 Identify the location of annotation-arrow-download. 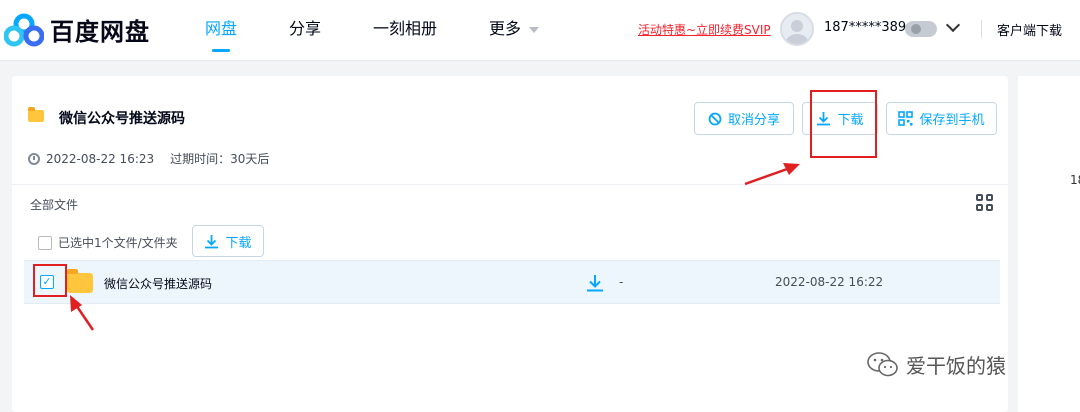
(767, 176).